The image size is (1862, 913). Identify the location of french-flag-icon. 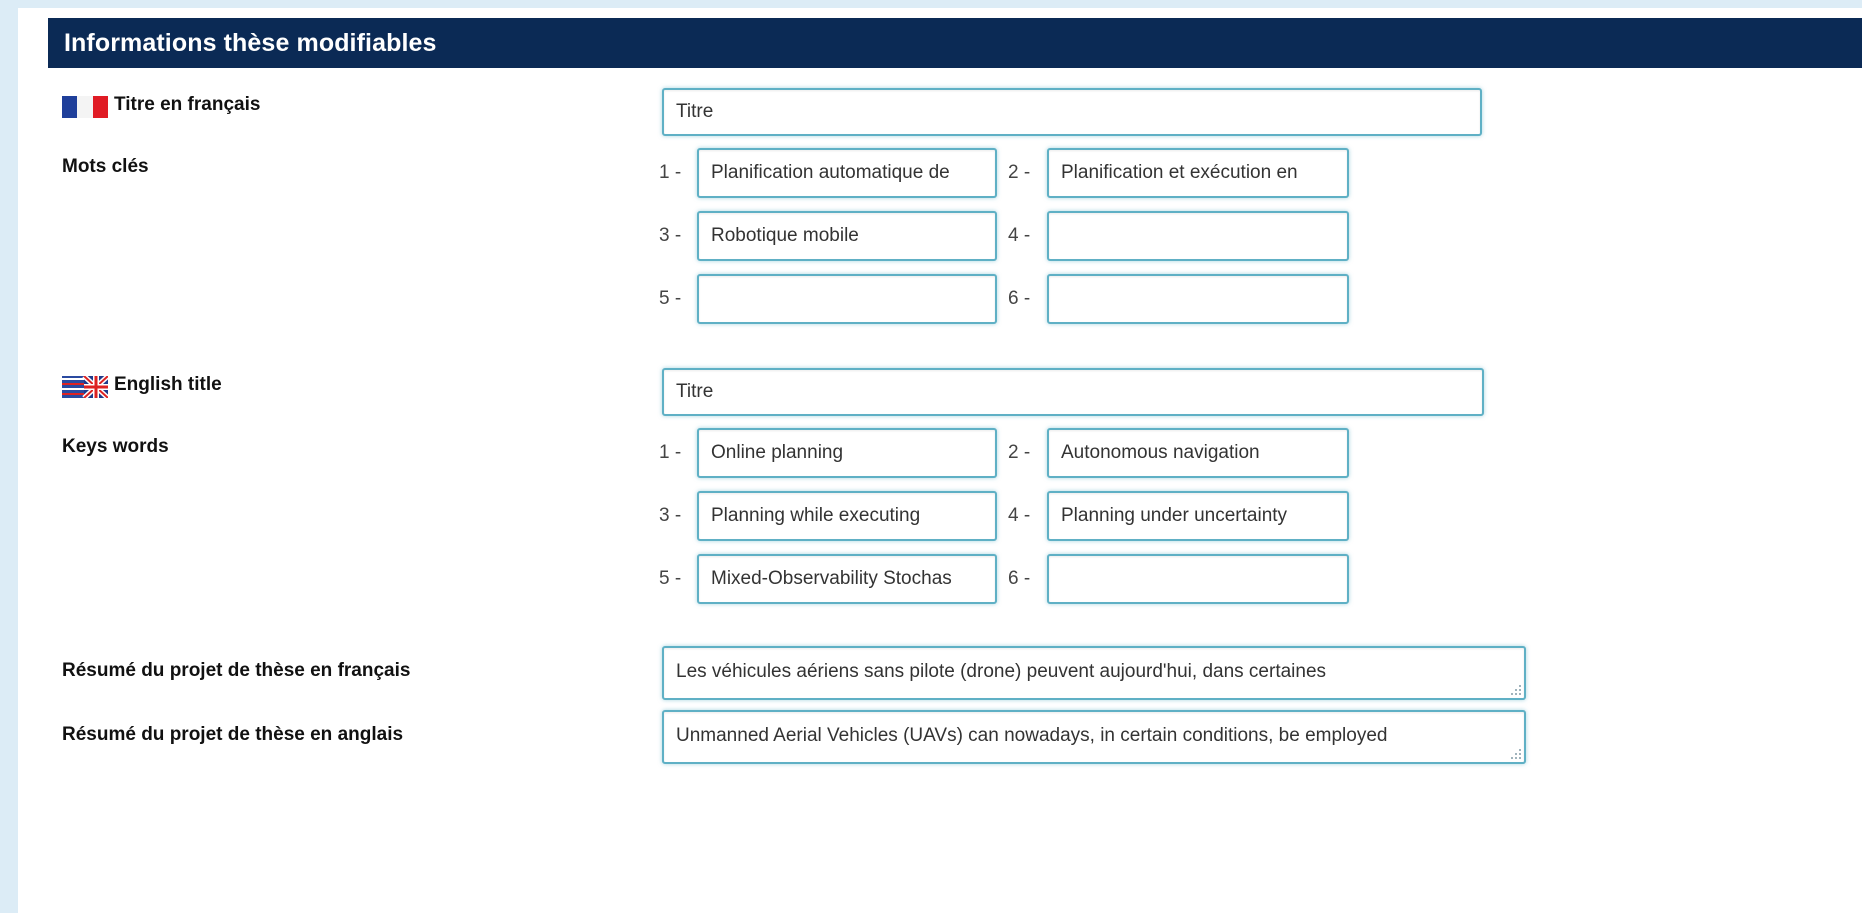
(85, 107).